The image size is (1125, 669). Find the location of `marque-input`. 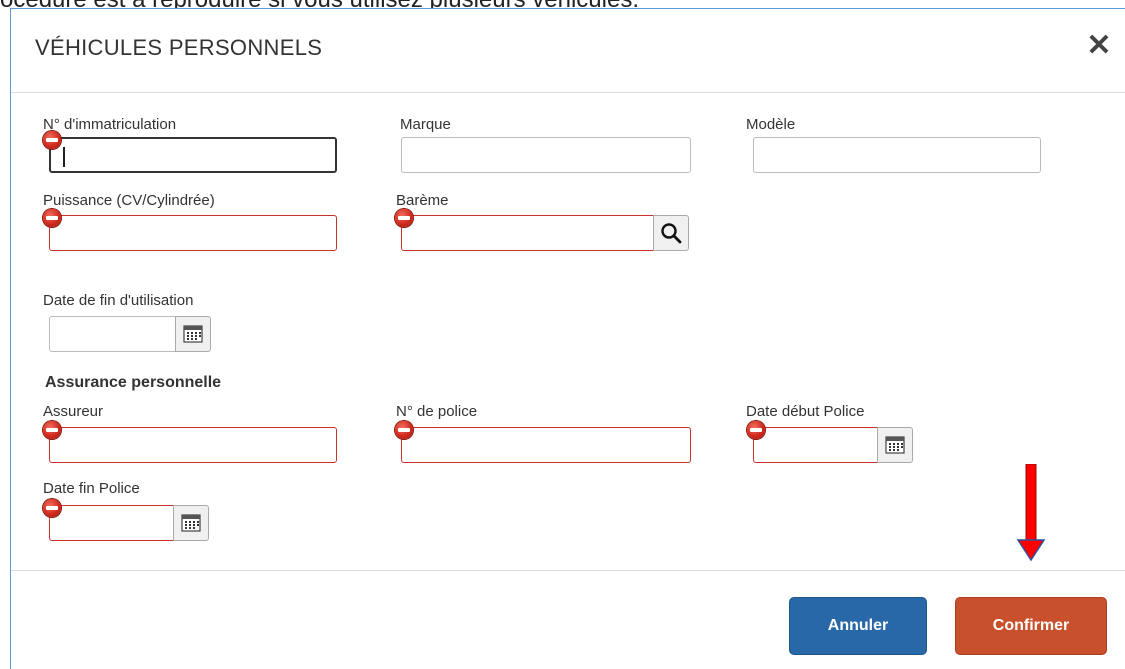

marque-input is located at coordinates (546, 155).